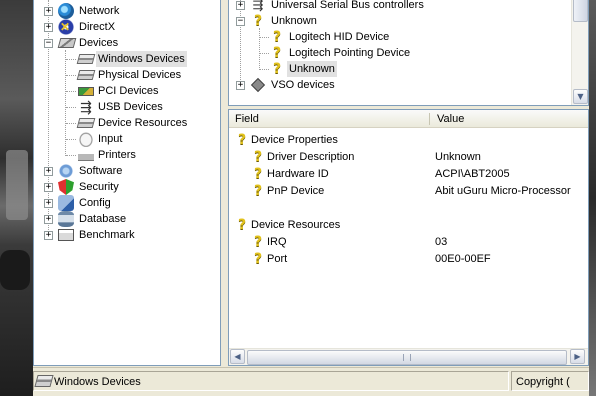 This screenshot has width=596, height=396. I want to click on device-tree-item-vso-devices: + VSO devices, so click(399, 85).